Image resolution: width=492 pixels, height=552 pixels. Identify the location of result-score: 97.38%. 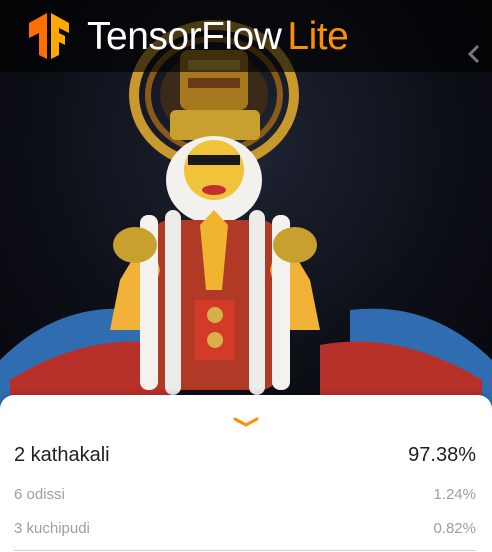
(442, 454).